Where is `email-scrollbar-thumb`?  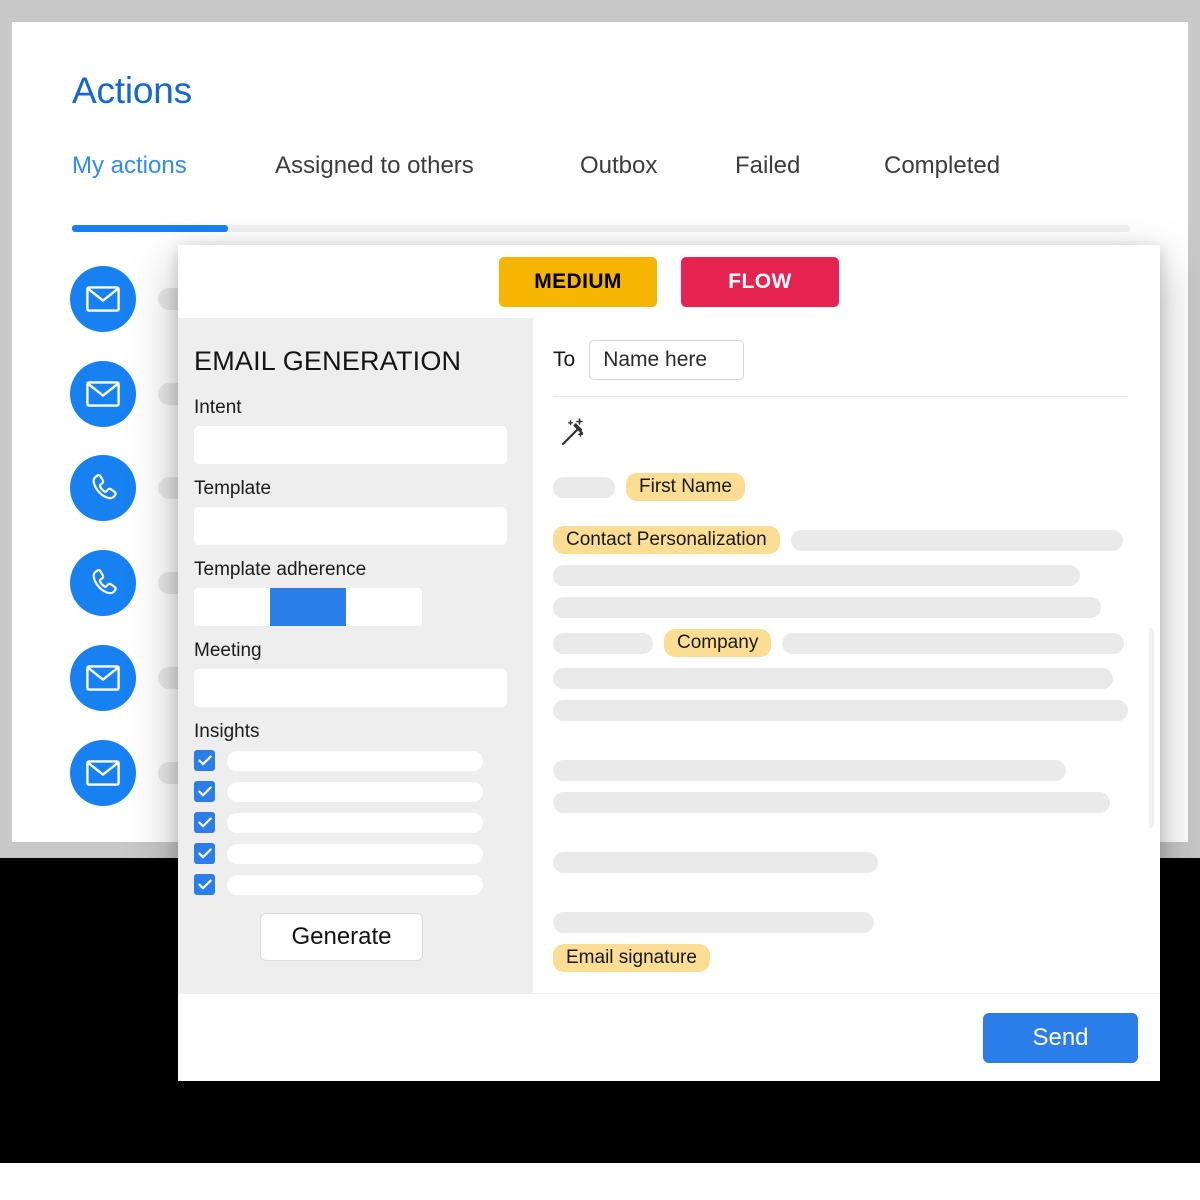 email-scrollbar-thumb is located at coordinates (1151, 728).